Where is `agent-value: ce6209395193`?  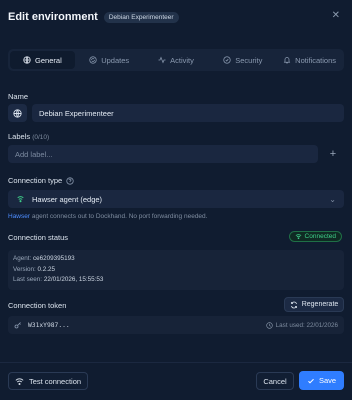 agent-value: ce6209395193 is located at coordinates (53, 258).